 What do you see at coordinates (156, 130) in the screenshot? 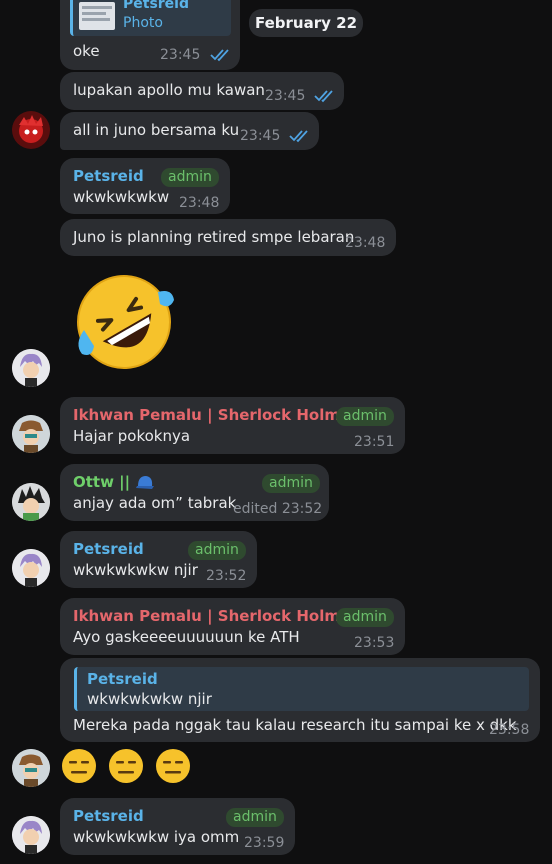
I see `message-text: all in juno bersama ku` at bounding box center [156, 130].